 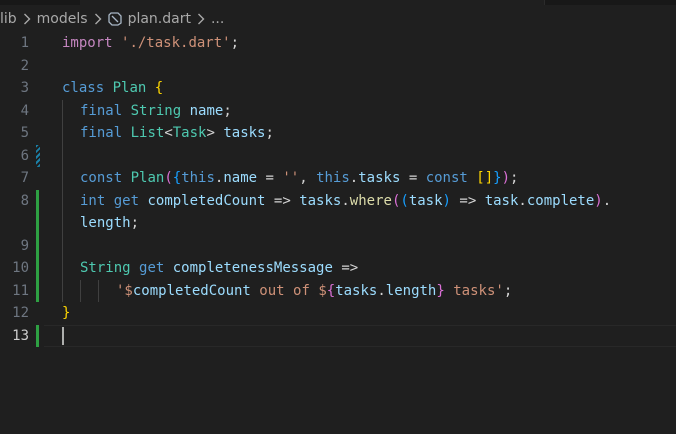 I want to click on text-cursor, so click(x=63, y=335).